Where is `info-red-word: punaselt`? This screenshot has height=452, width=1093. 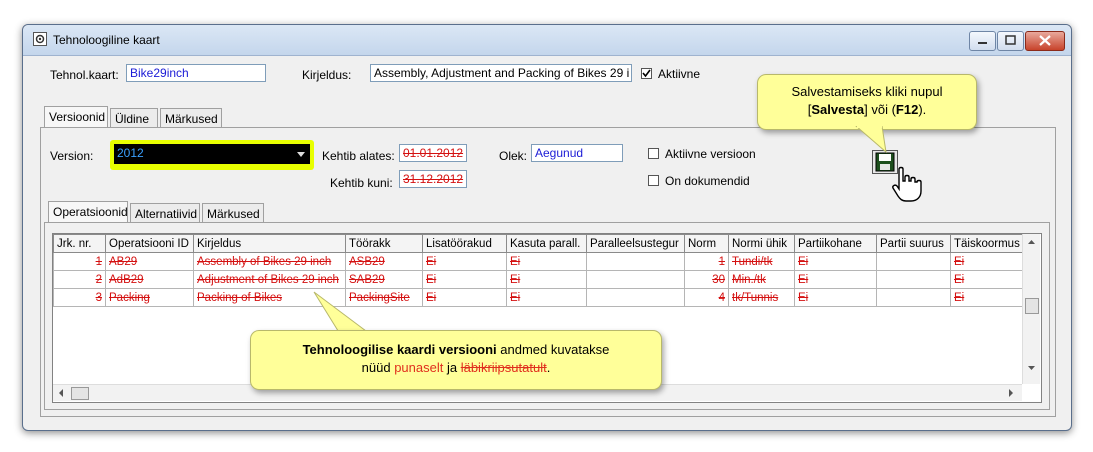
info-red-word: punaselt is located at coordinates (419, 367).